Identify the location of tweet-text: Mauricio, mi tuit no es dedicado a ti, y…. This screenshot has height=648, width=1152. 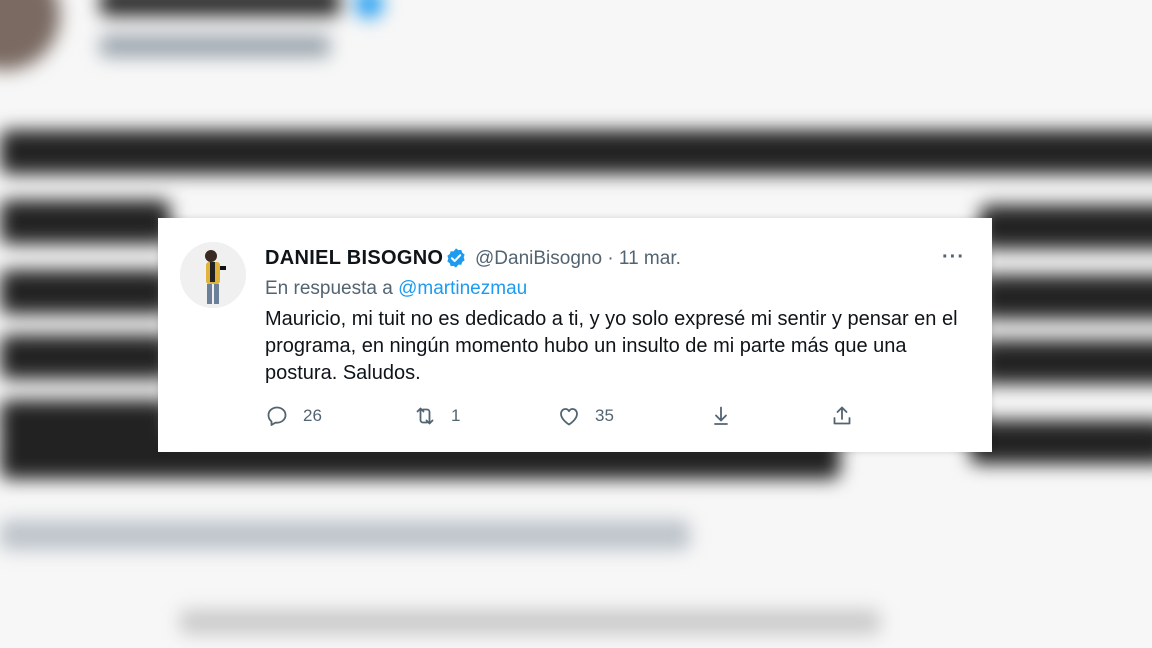
(611, 346).